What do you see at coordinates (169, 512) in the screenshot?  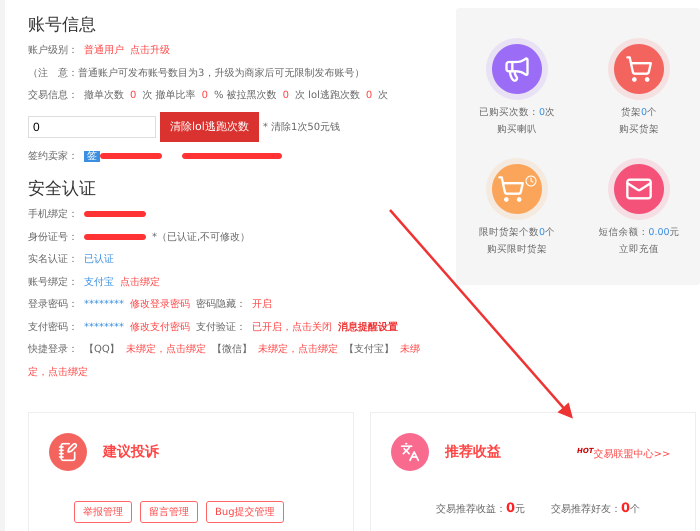 I see `manage-button: 留言管理` at bounding box center [169, 512].